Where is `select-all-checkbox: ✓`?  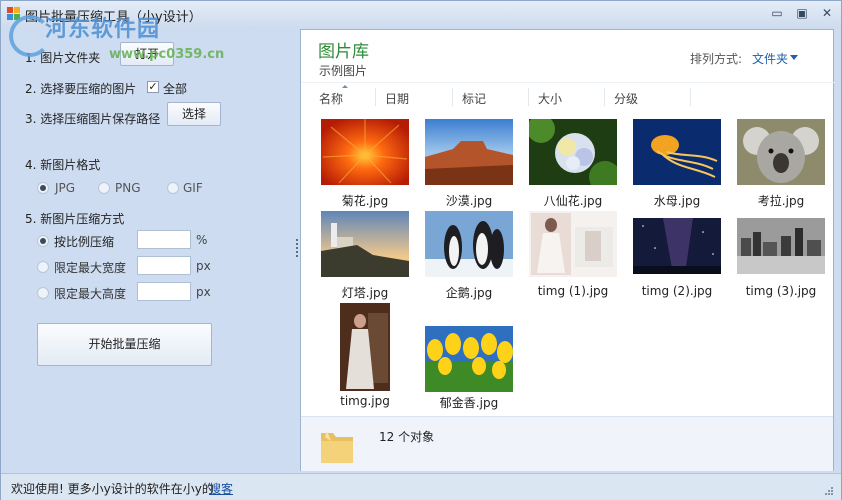
select-all-checkbox: ✓ is located at coordinates (153, 87).